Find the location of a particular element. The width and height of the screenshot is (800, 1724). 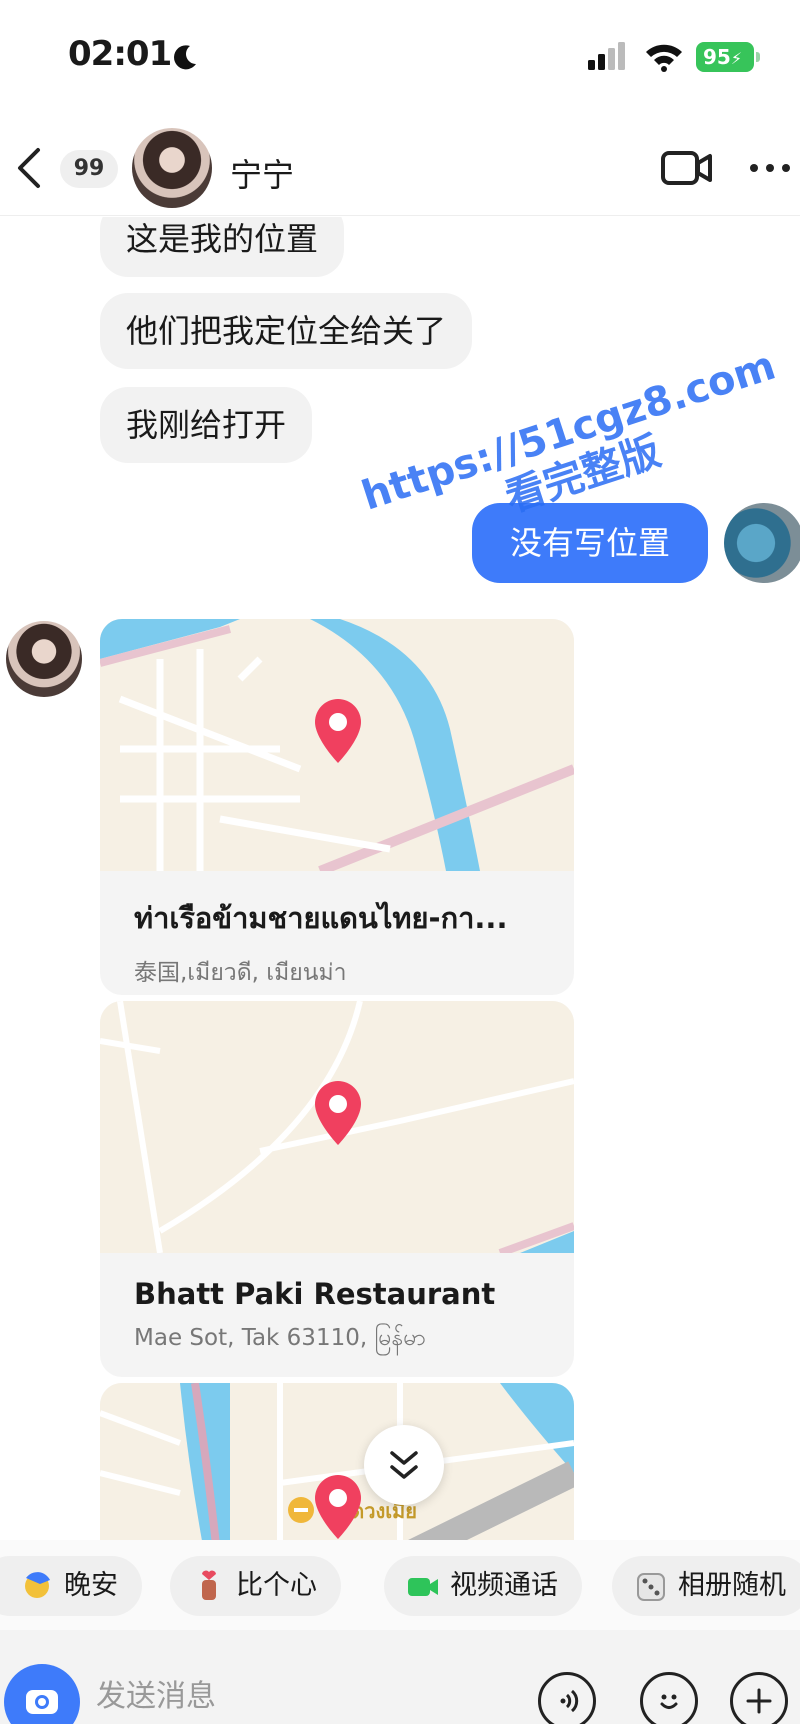

quick-reply-chip: 晚安 is located at coordinates (71, 1586).